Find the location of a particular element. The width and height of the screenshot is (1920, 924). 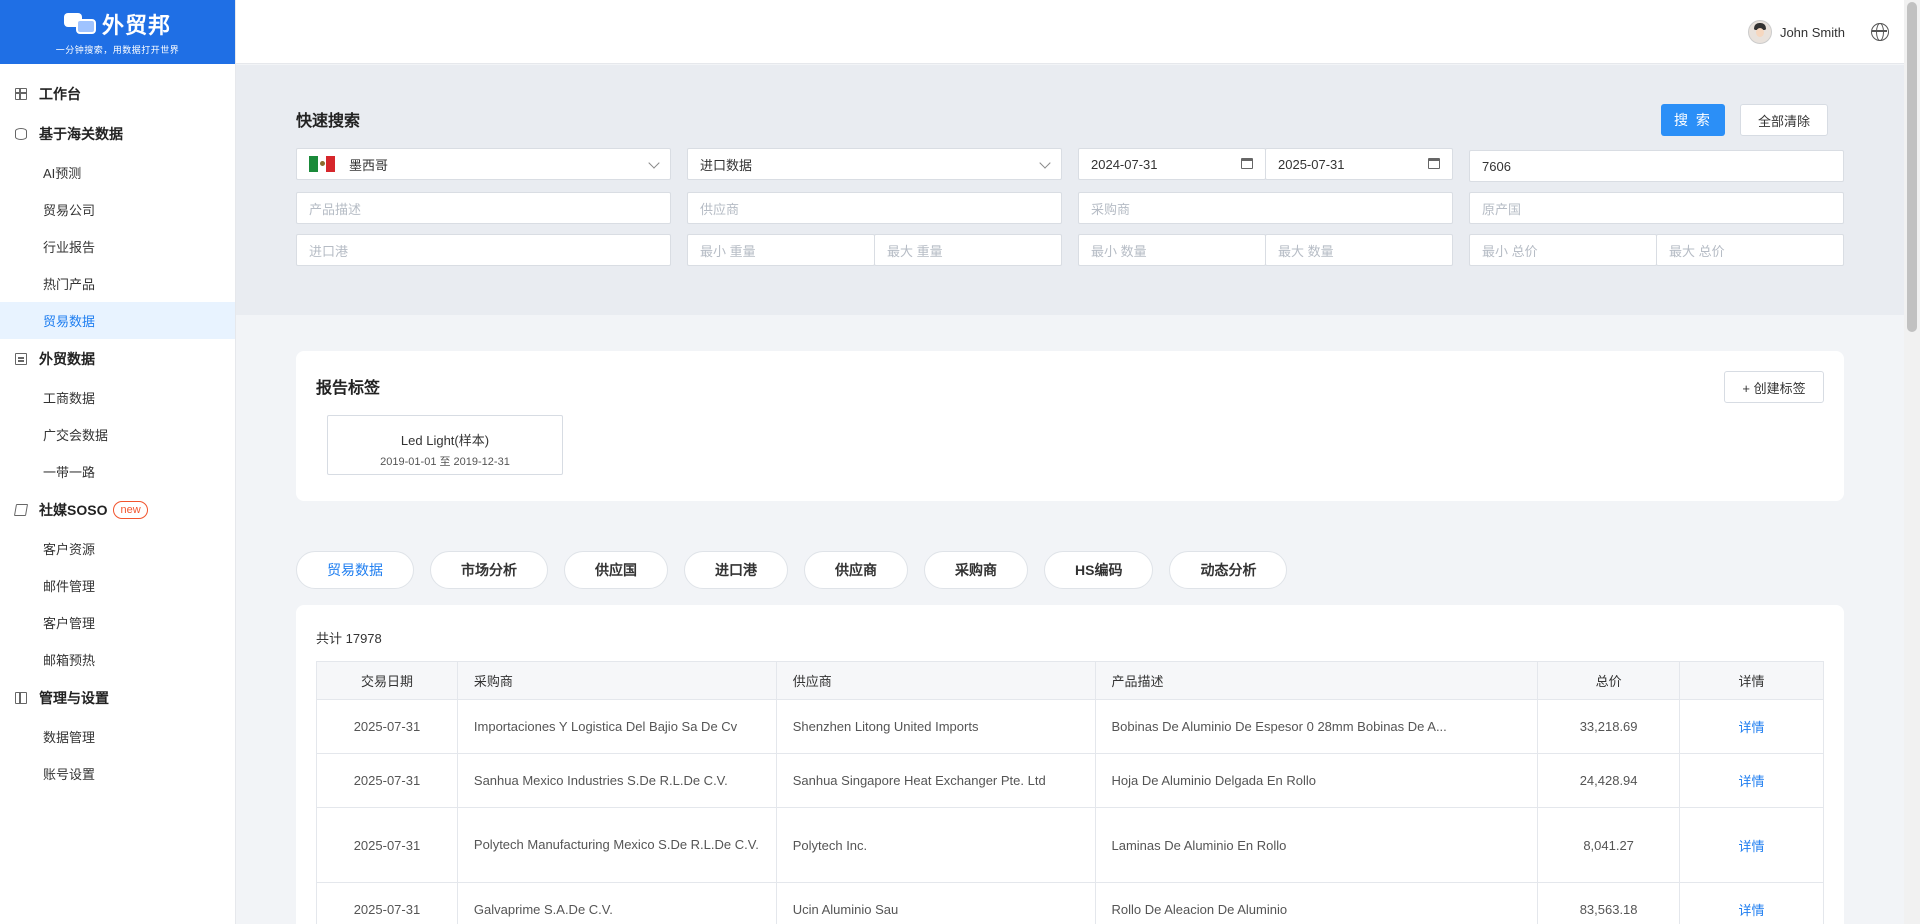

user-menu: John Smith is located at coordinates (1796, 32).